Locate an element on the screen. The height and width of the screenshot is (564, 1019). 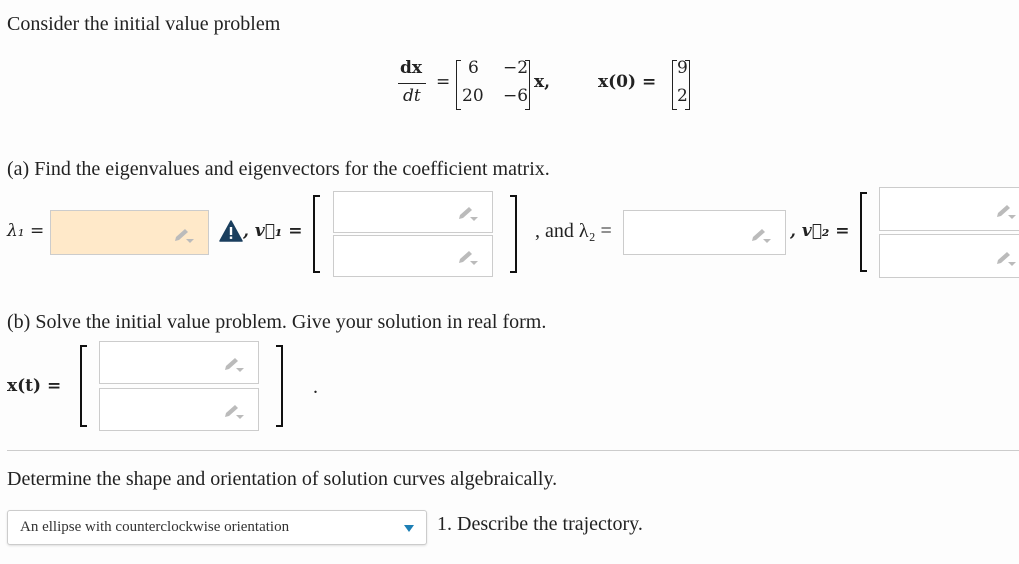
x-component-1-input is located at coordinates (179, 362).